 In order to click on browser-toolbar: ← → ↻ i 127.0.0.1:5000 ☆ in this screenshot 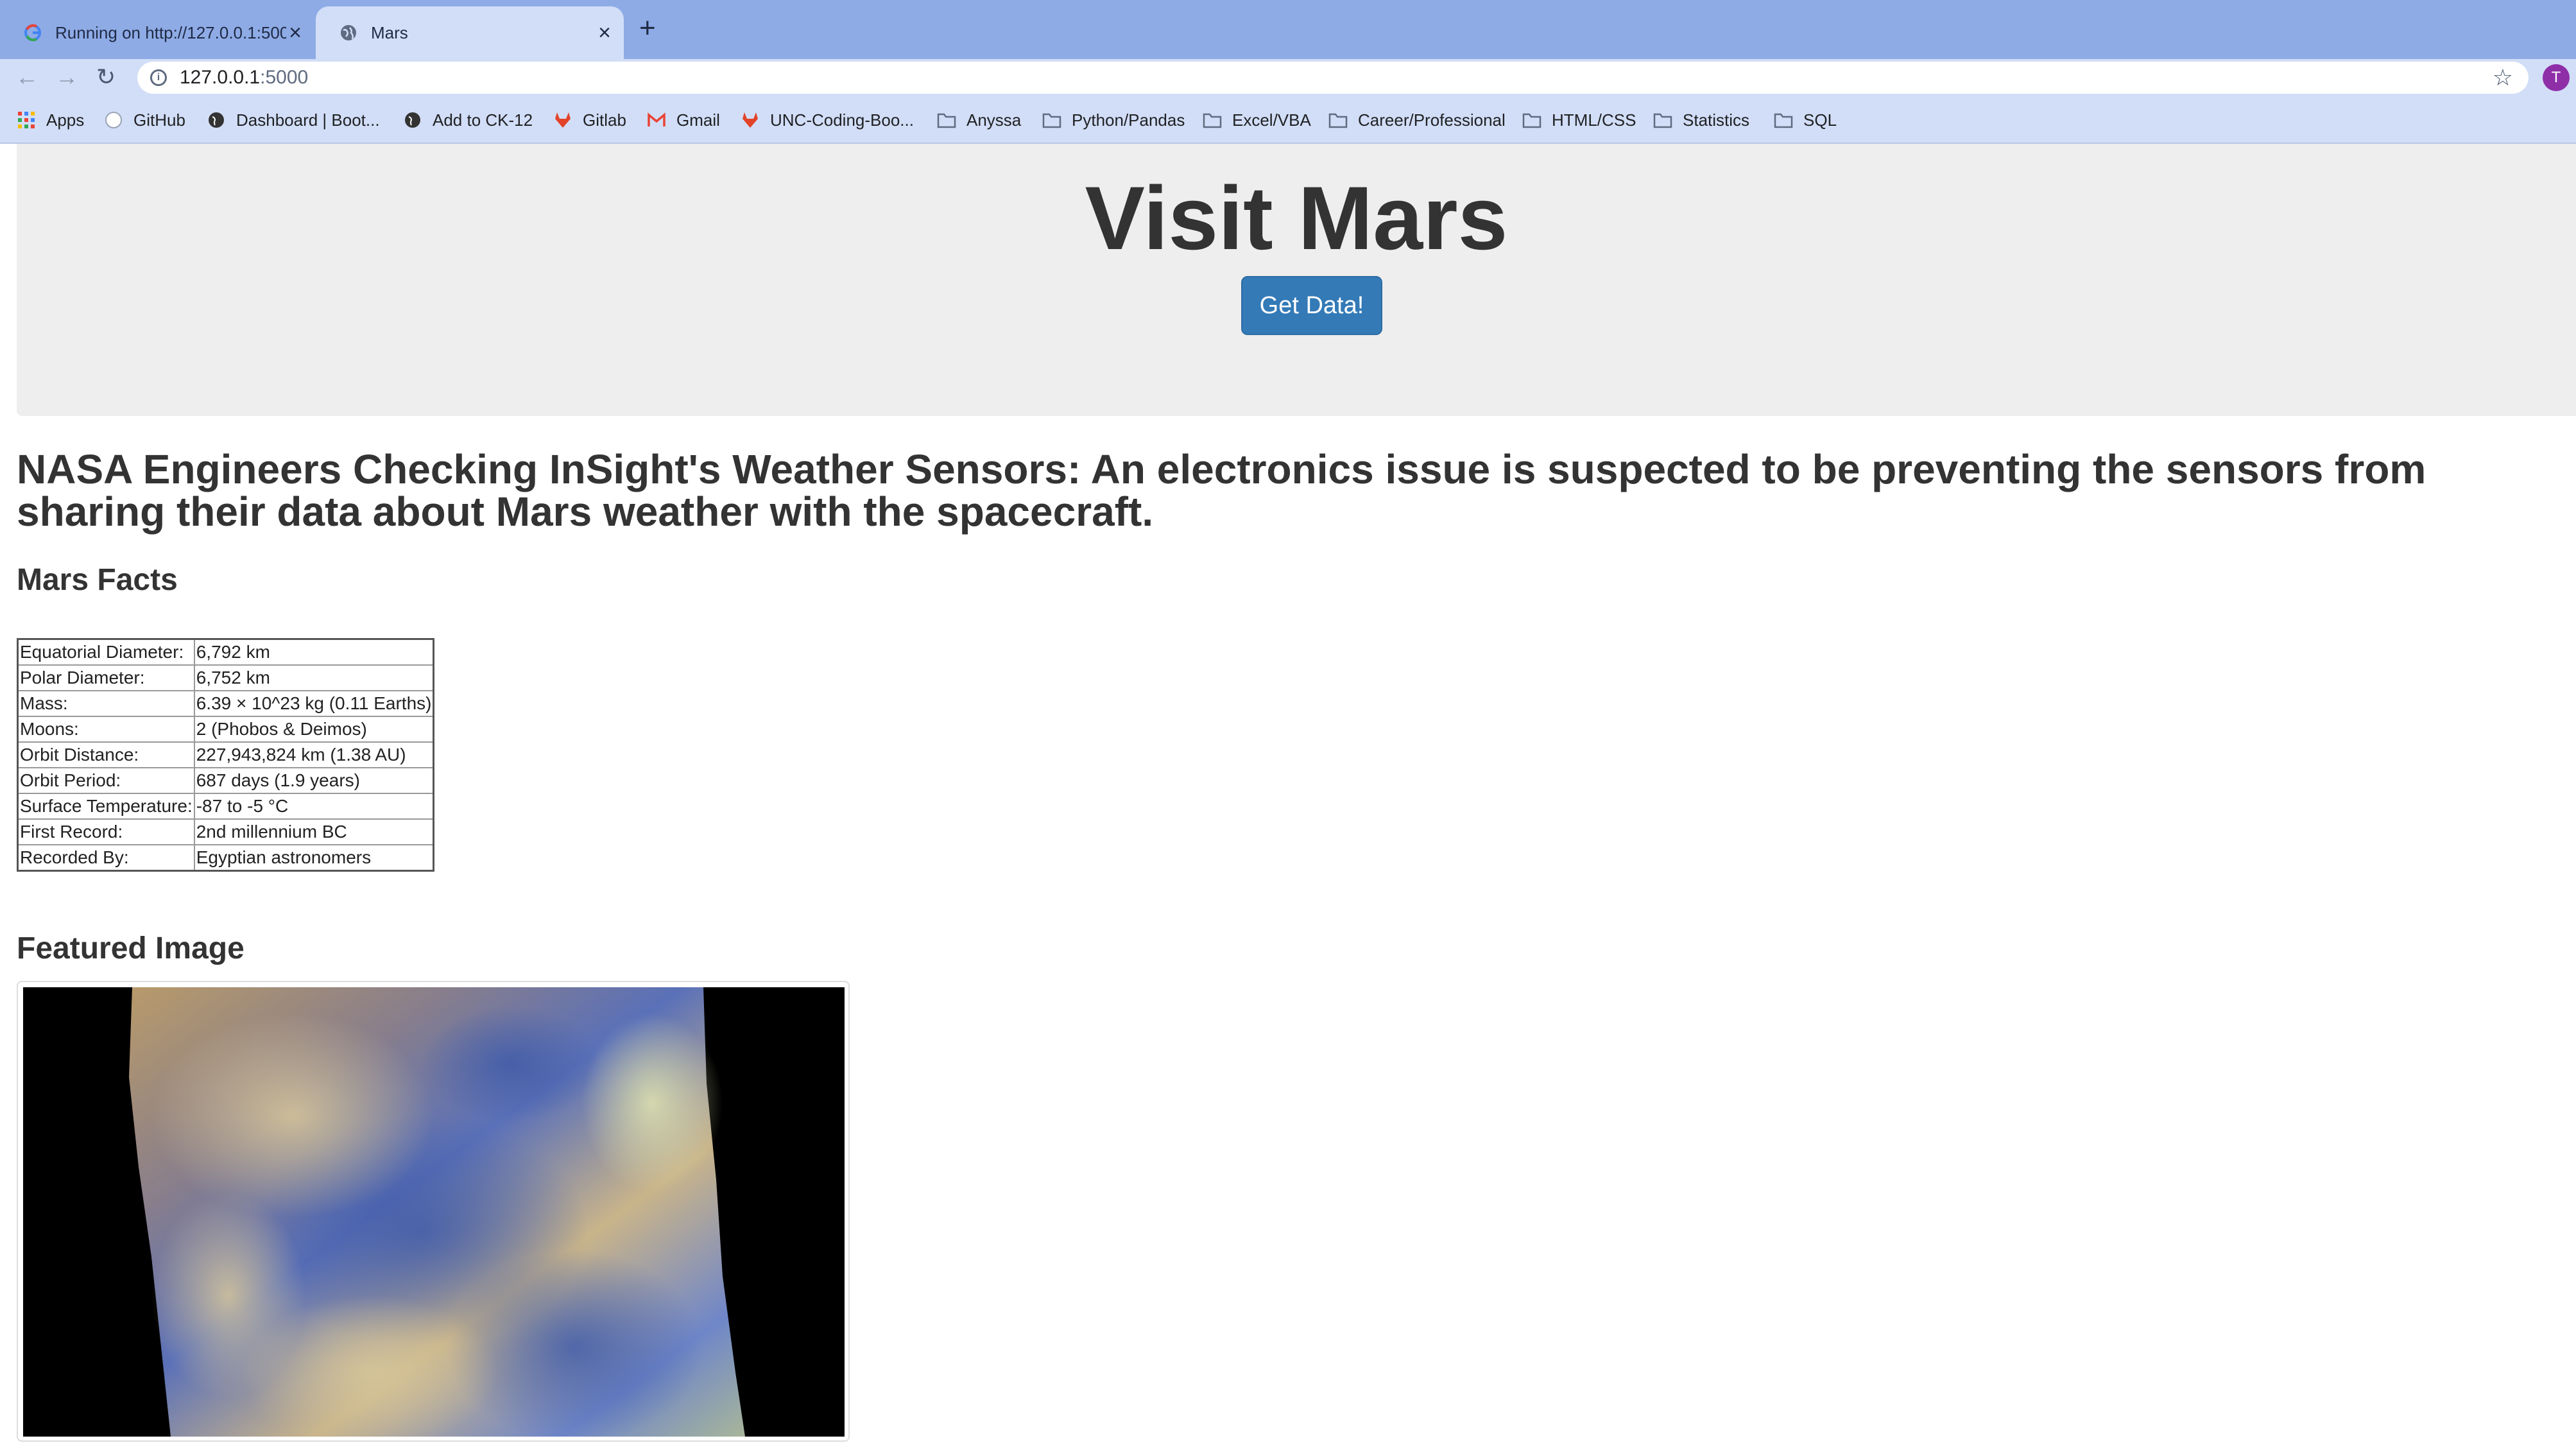, I will do `click(1288, 77)`.